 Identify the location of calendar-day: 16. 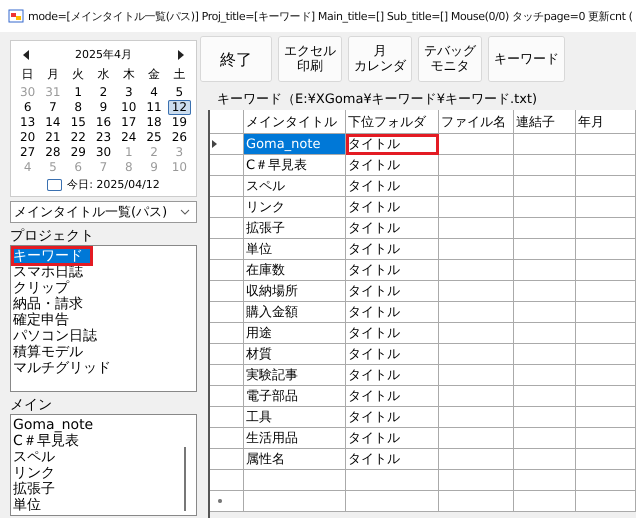
(104, 122).